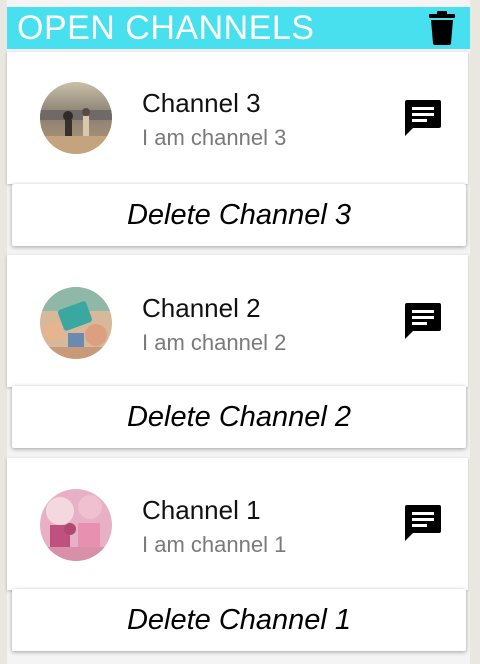  Describe the element at coordinates (201, 308) in the screenshot. I see `channel-title: Channel 2` at that location.